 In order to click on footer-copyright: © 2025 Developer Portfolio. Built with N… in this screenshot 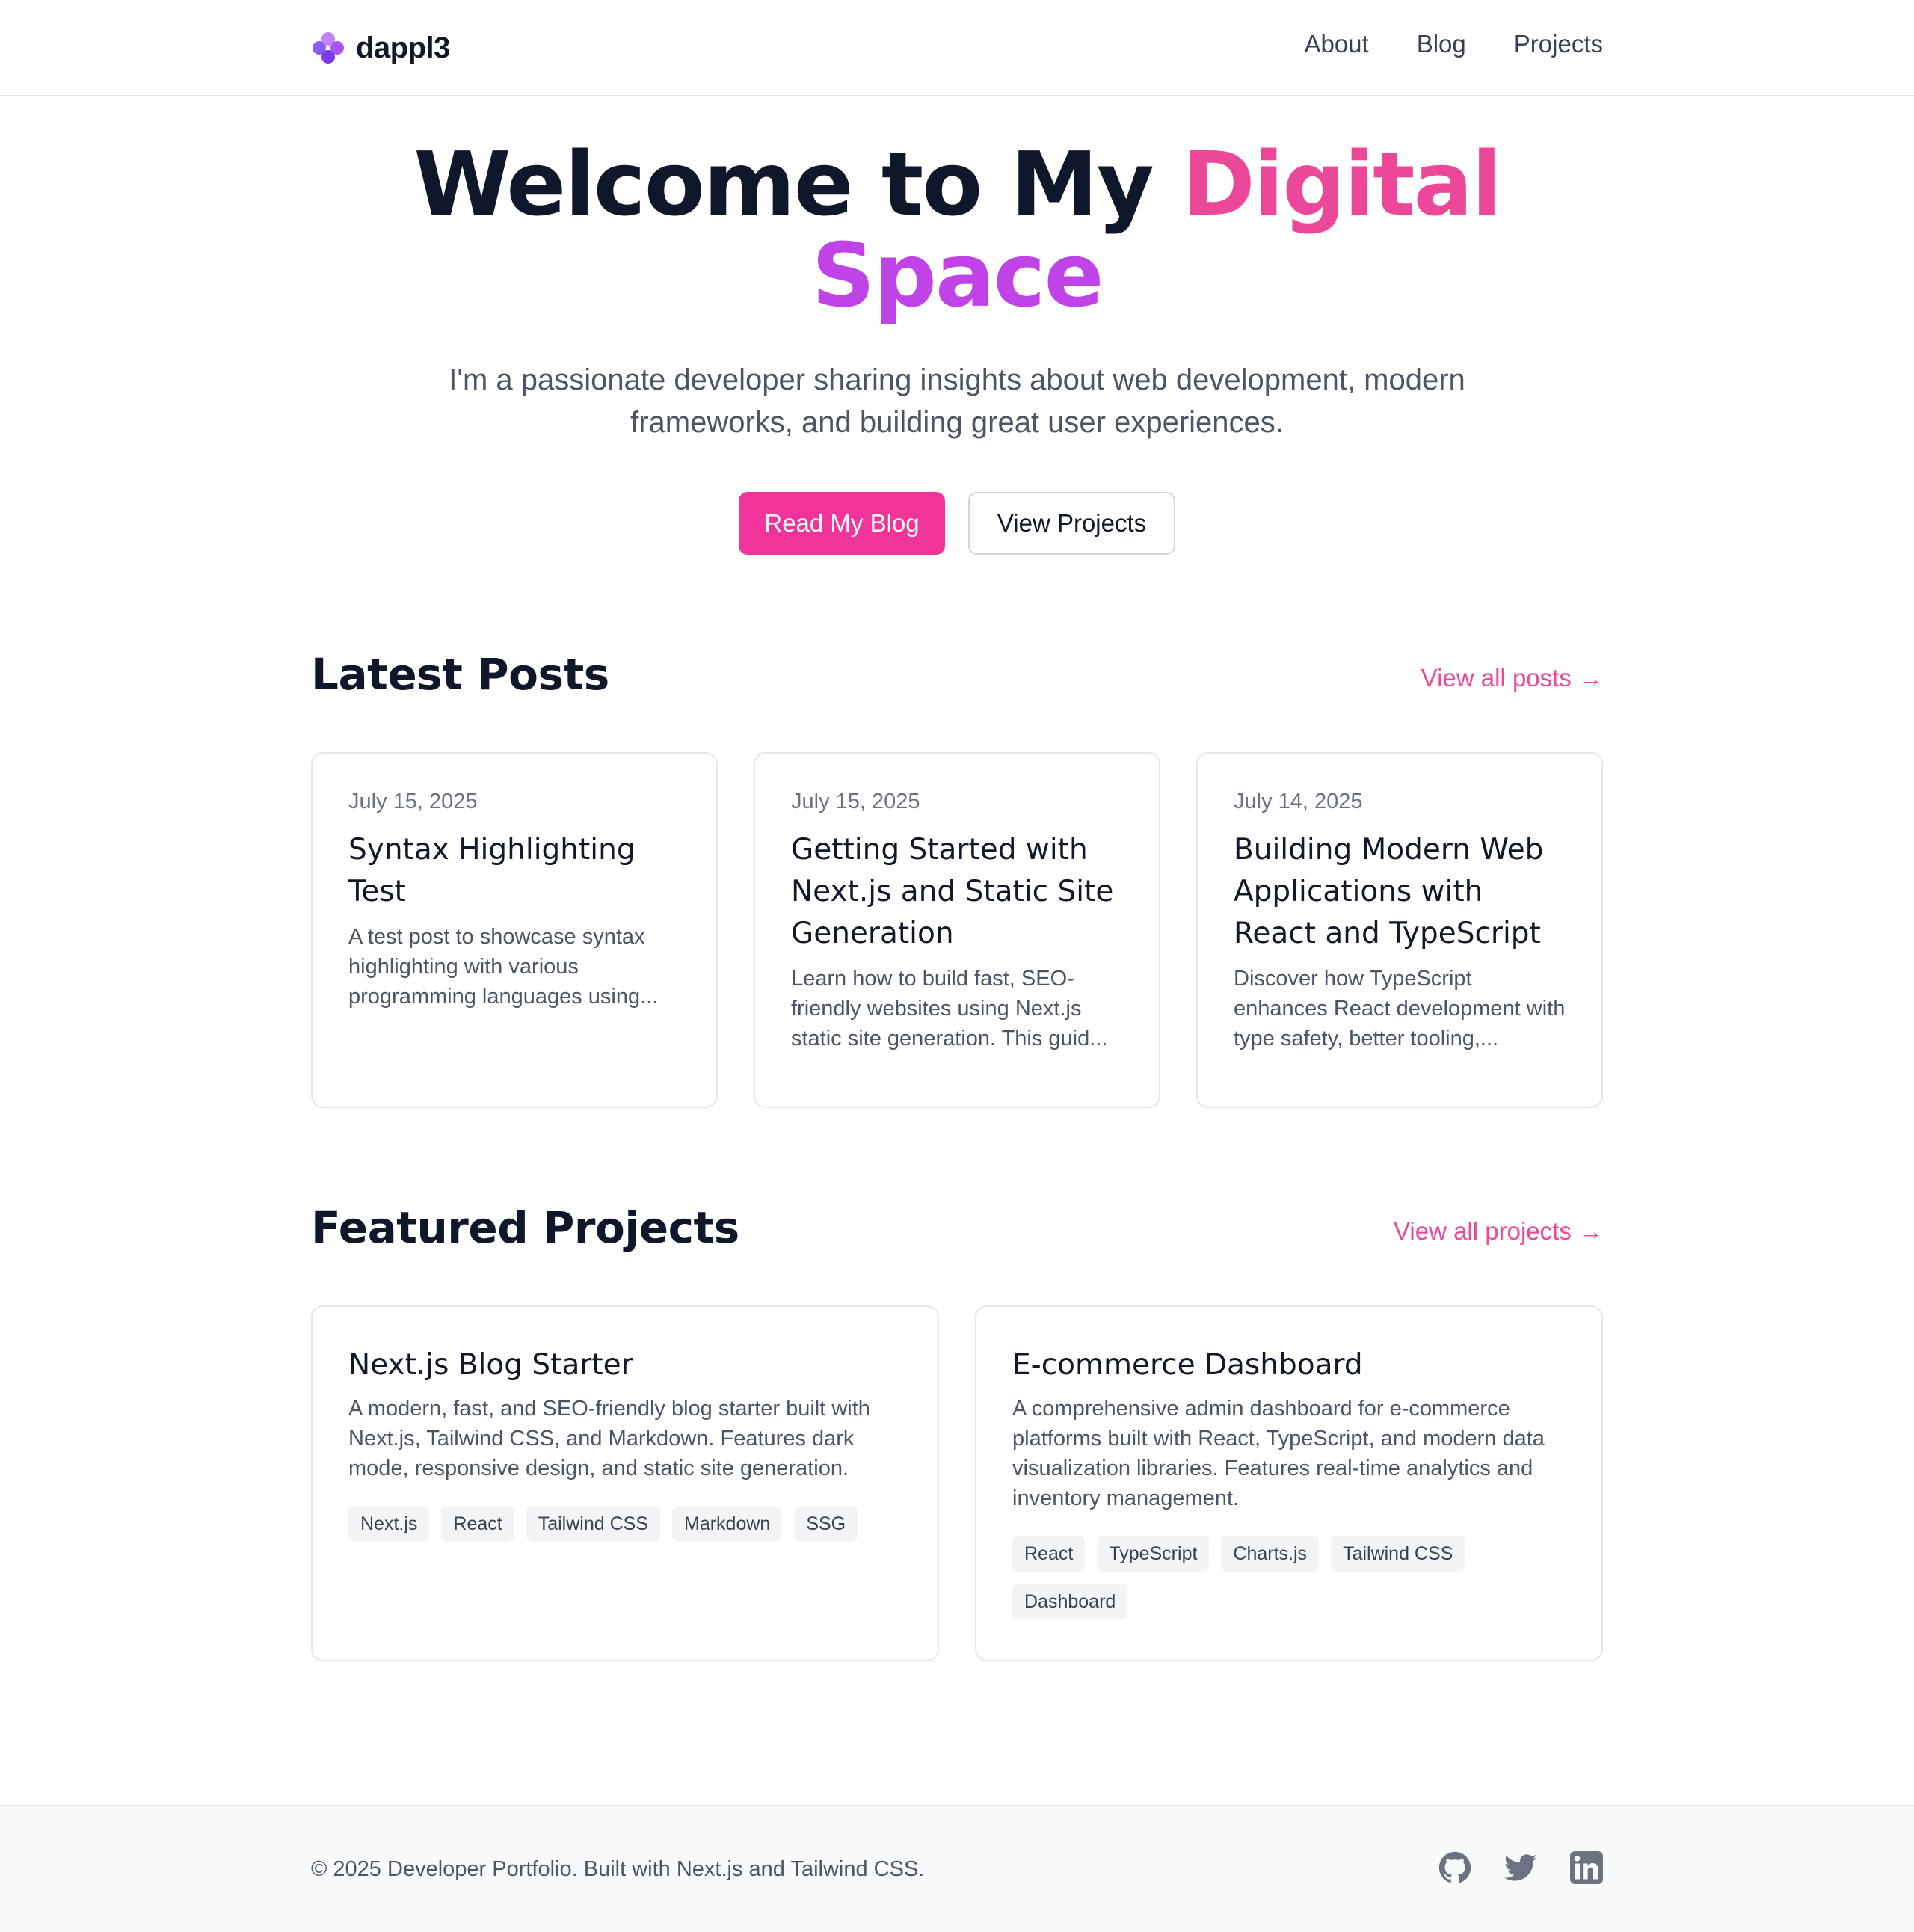, I will do `click(618, 1869)`.